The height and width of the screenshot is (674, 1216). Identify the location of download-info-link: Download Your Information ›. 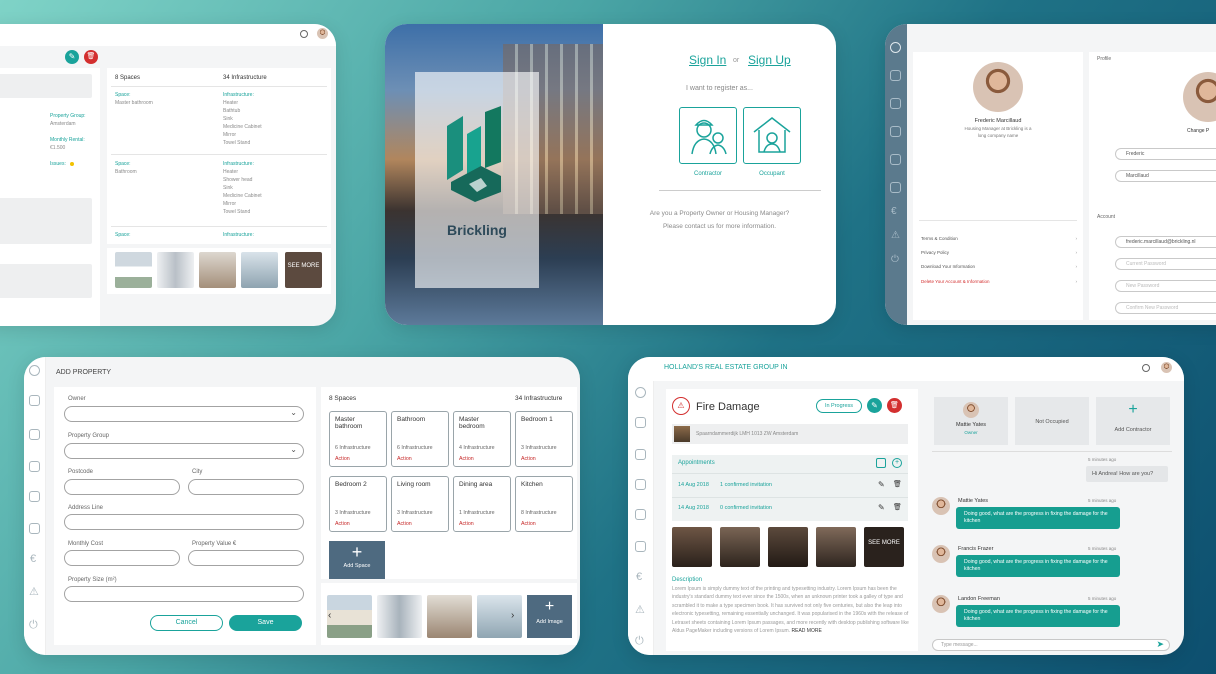
(999, 266).